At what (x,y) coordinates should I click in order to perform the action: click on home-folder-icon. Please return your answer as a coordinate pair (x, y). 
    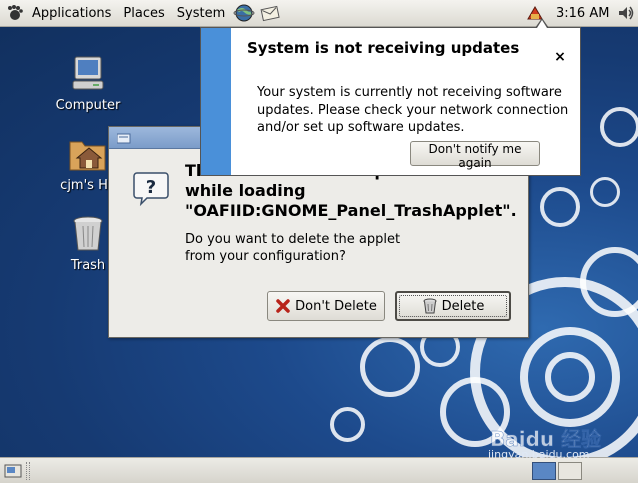
    Looking at the image, I should click on (87, 156).